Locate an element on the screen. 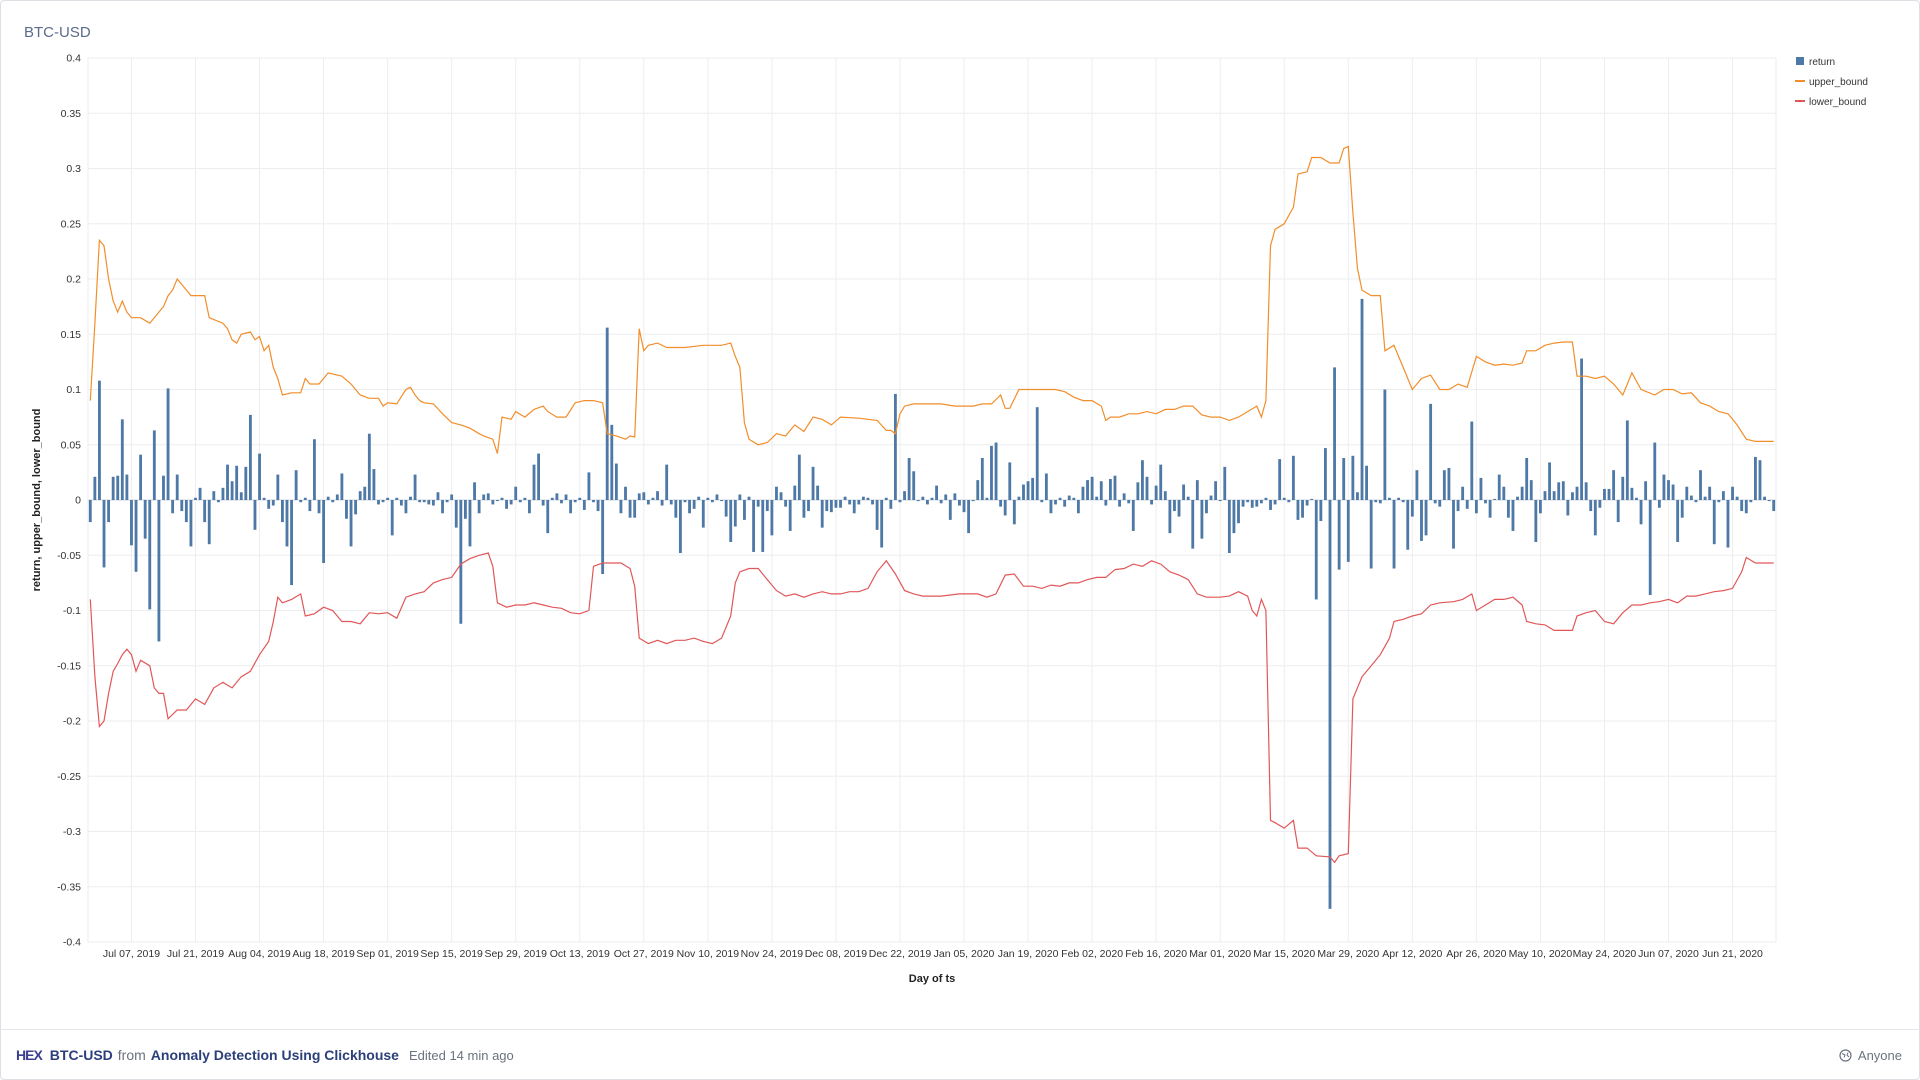 The height and width of the screenshot is (1080, 1920). y-tick-label: 0.25 is located at coordinates (71, 224).